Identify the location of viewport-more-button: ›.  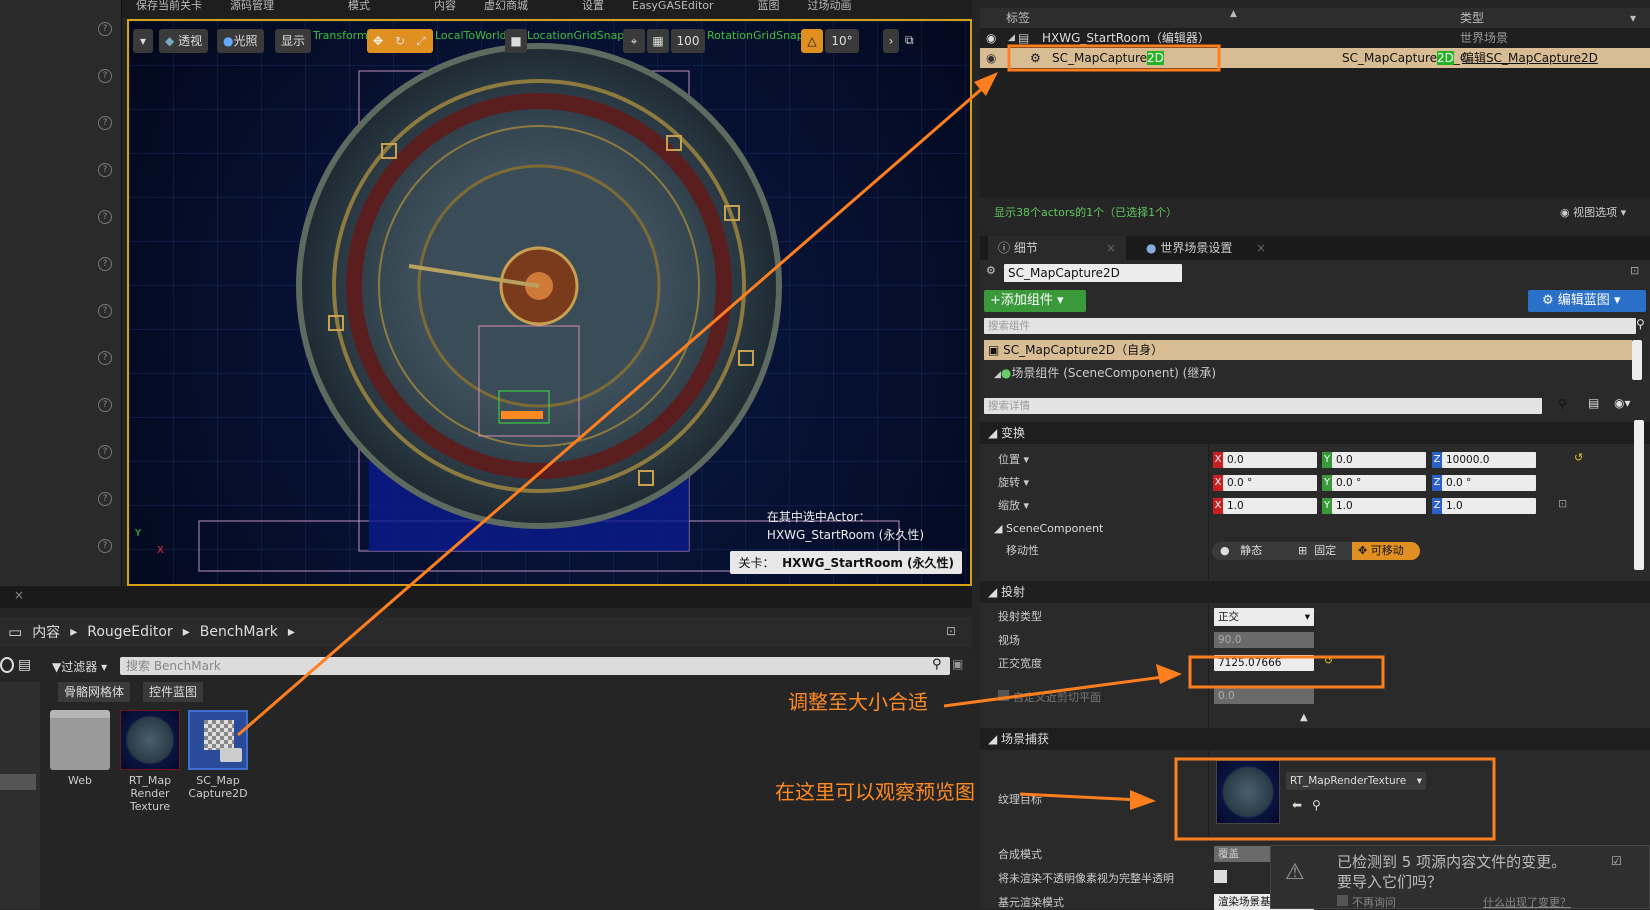
(891, 41).